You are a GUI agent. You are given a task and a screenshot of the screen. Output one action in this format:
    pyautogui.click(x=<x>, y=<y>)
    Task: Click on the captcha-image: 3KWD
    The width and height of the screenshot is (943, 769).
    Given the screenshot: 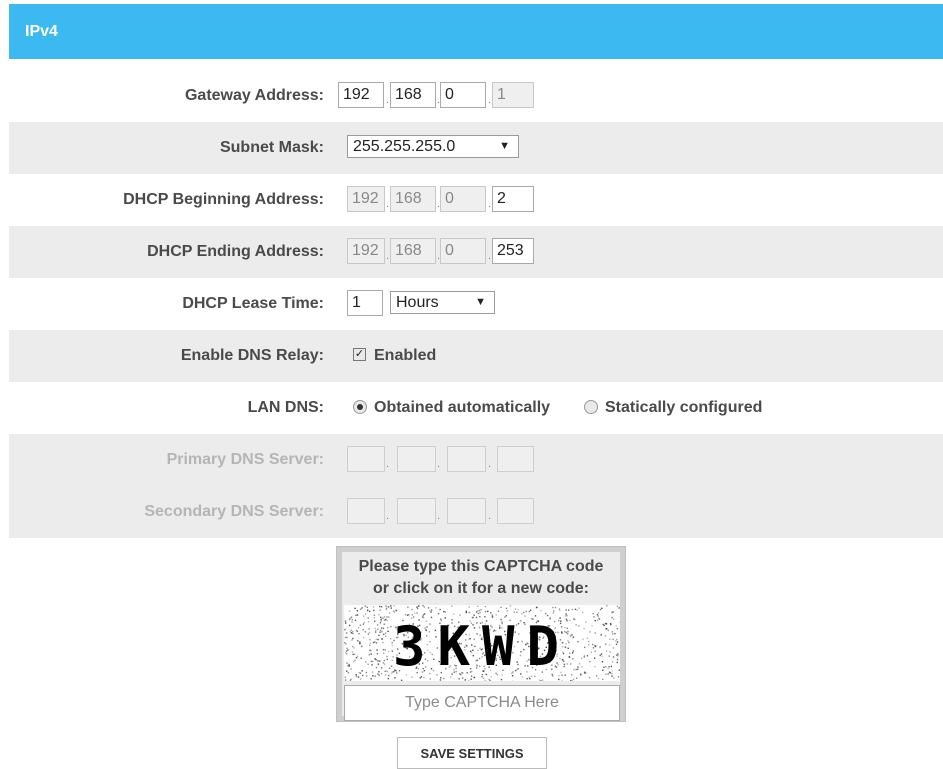 What is the action you would take?
    pyautogui.click(x=482, y=643)
    